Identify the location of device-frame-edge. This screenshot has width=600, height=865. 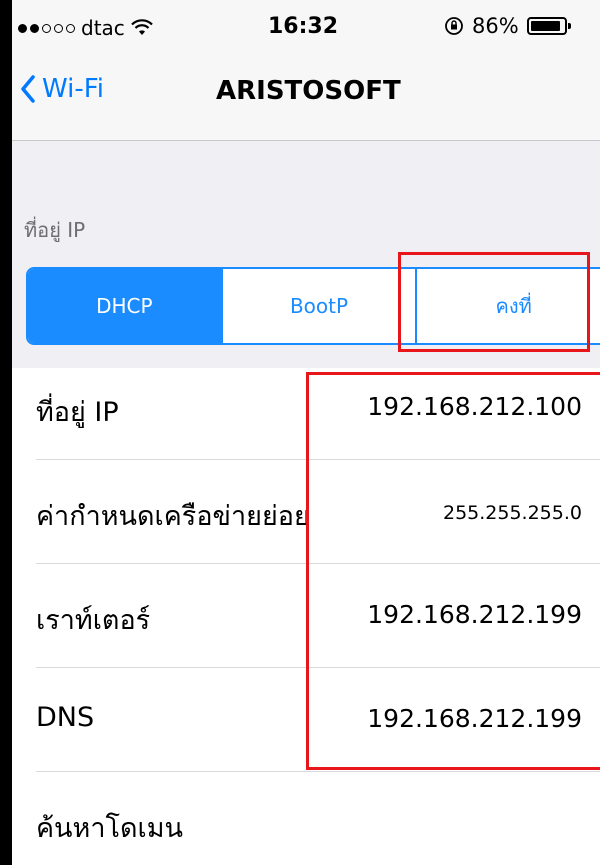
(6, 432).